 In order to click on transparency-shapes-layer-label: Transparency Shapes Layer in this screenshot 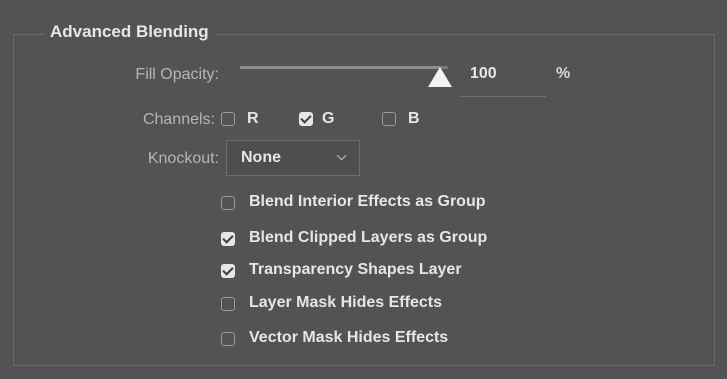, I will do `click(355, 270)`.